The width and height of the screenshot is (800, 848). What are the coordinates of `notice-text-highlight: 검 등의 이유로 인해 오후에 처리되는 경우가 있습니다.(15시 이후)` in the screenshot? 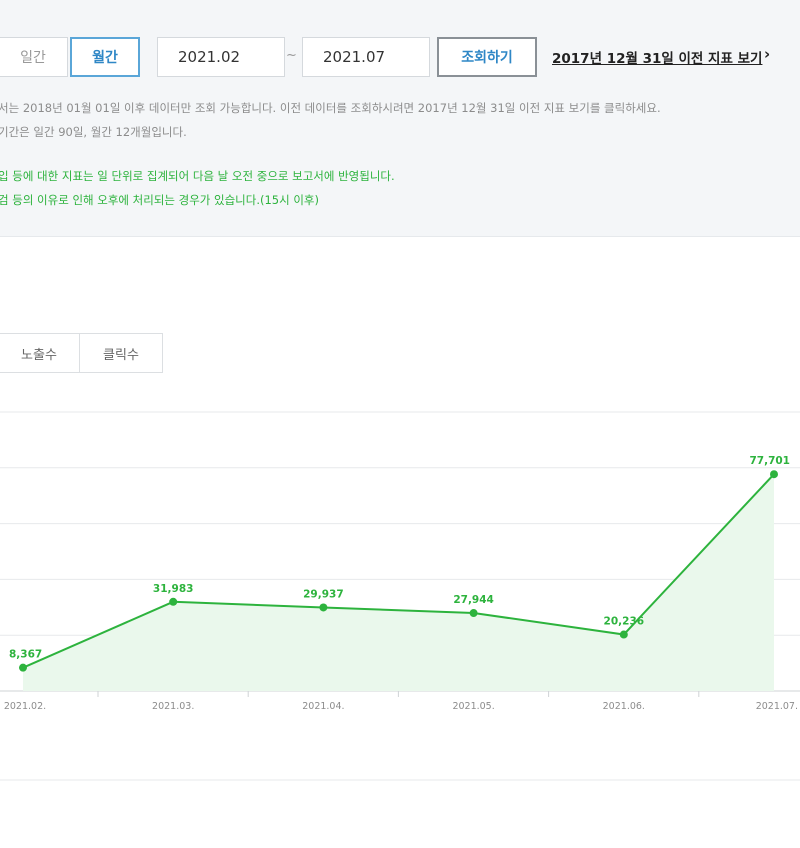 It's located at (160, 200).